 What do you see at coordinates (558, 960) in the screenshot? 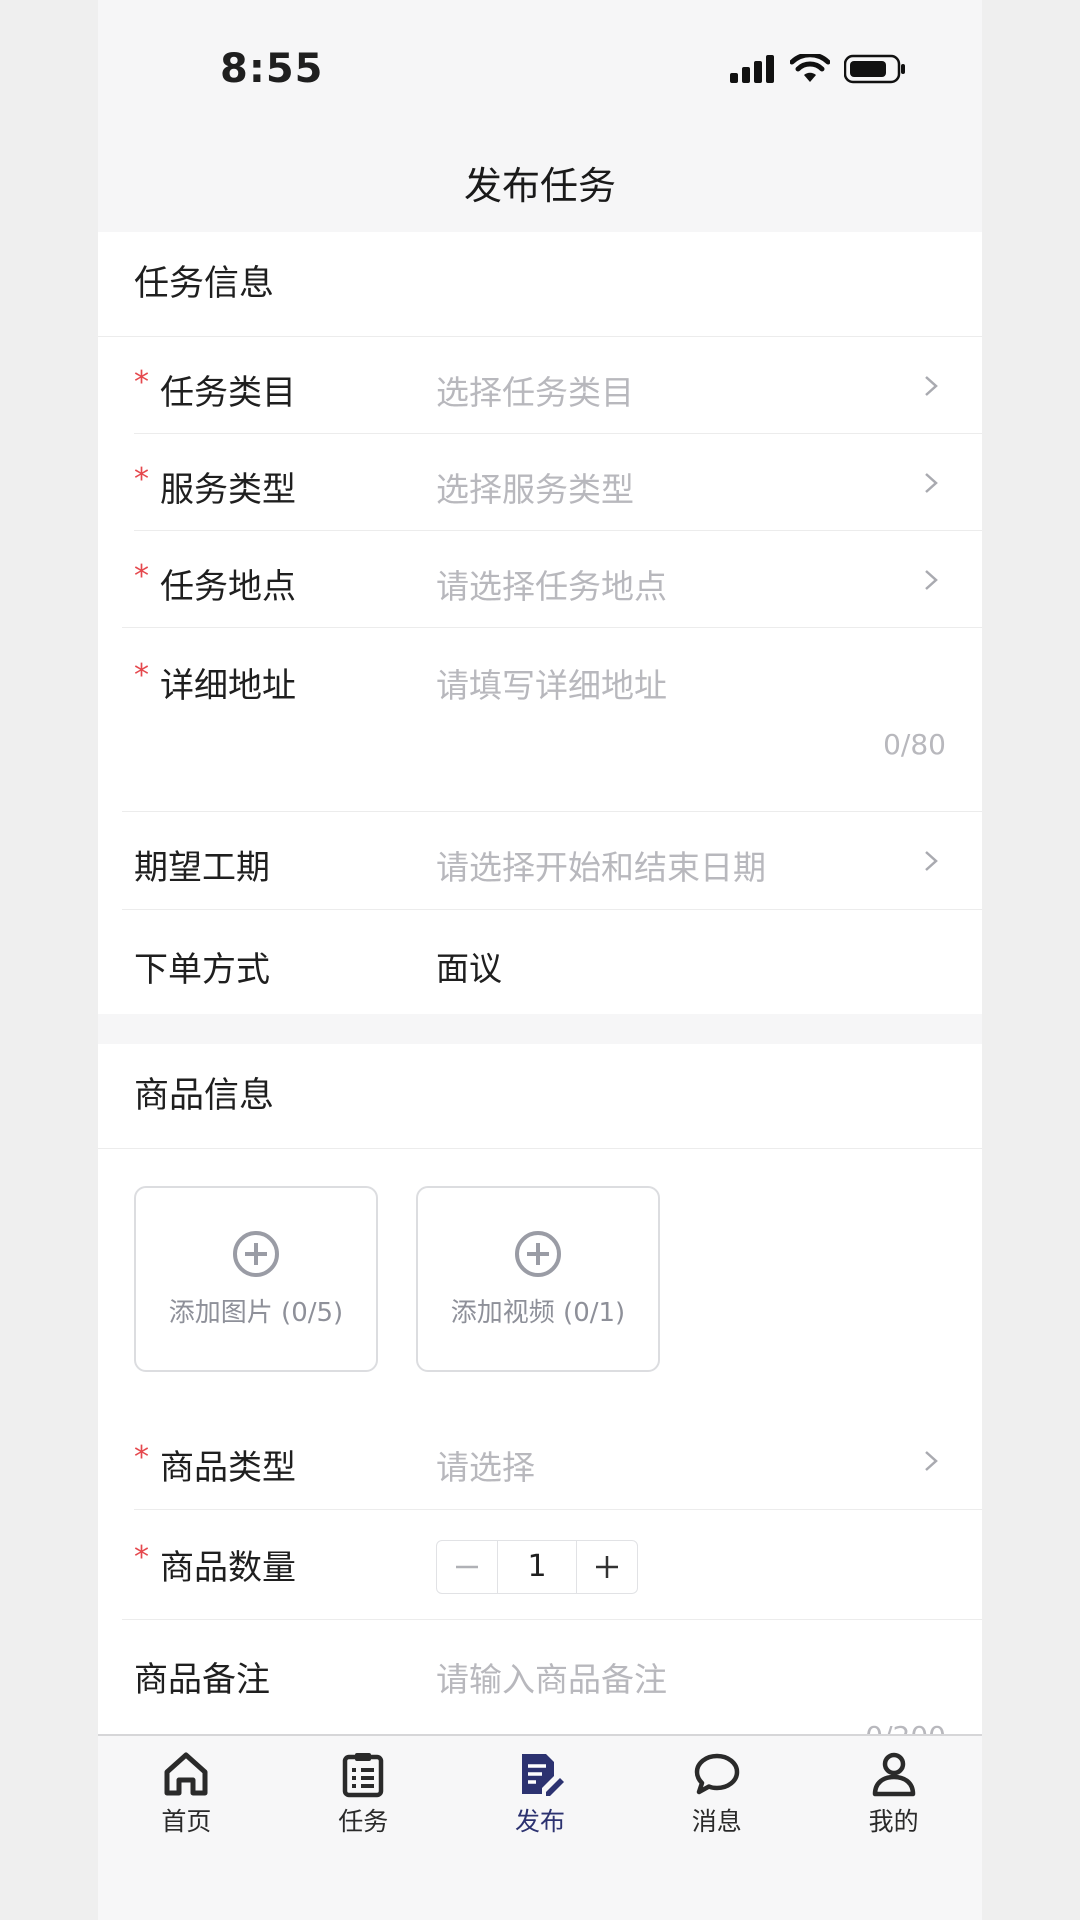
I see `row-order-method: 下单方式 面议` at bounding box center [558, 960].